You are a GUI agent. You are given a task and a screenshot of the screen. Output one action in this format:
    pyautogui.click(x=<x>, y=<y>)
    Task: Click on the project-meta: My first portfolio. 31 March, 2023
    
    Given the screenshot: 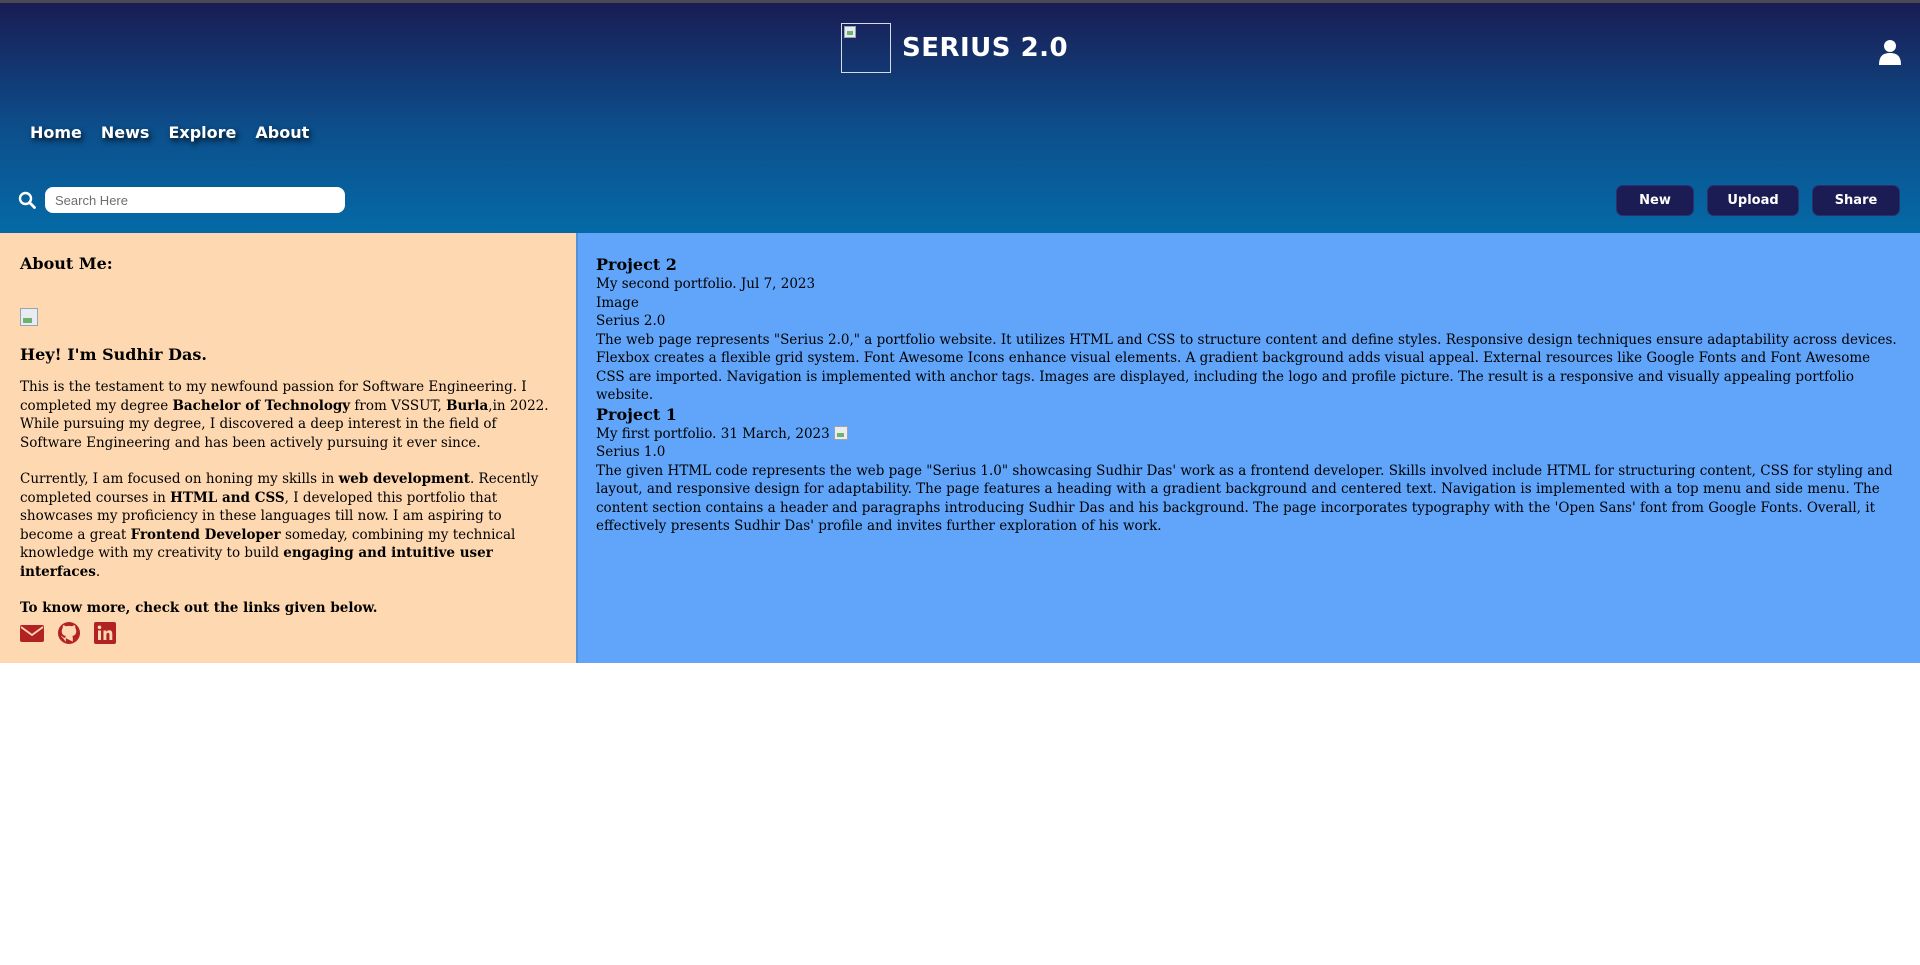 What is the action you would take?
    pyautogui.click(x=713, y=433)
    